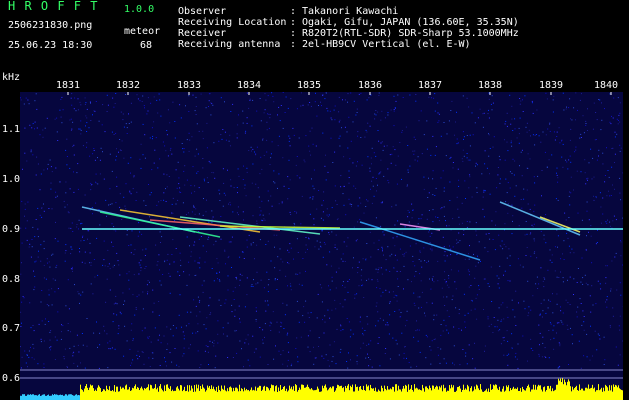  What do you see at coordinates (11, 129) in the screenshot?
I see `y-tick-label: 1.1` at bounding box center [11, 129].